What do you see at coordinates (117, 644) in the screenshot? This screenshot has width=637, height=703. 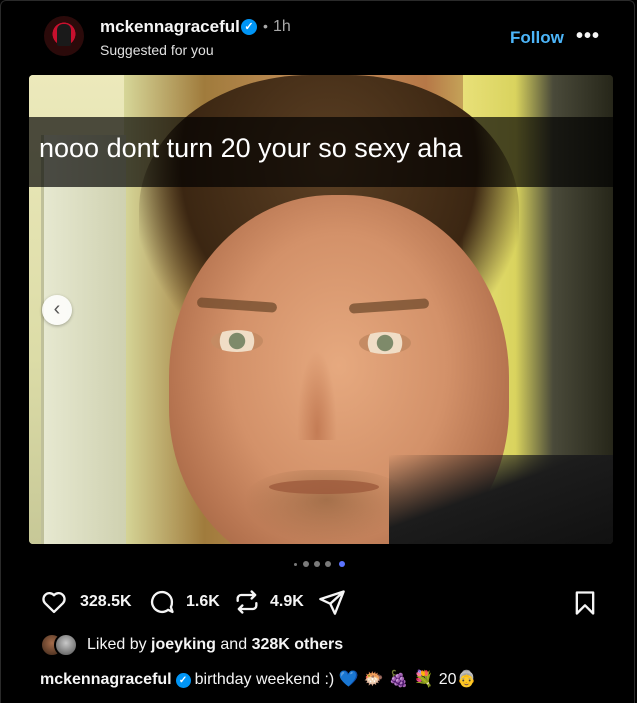 I see `liked-by-prefix: Liked by` at bounding box center [117, 644].